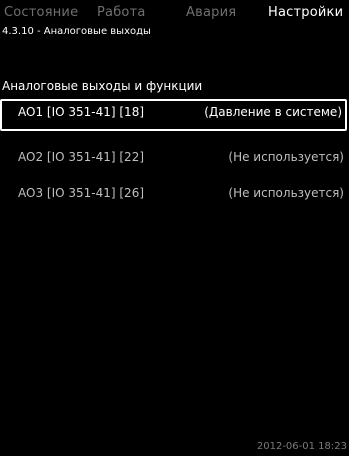 Image resolution: width=349 pixels, height=456 pixels. Describe the element at coordinates (174, 196) in the screenshot. I see `analog-output-row-ao3: AO3 [IO 351-41] [26] (Не используется)` at that location.